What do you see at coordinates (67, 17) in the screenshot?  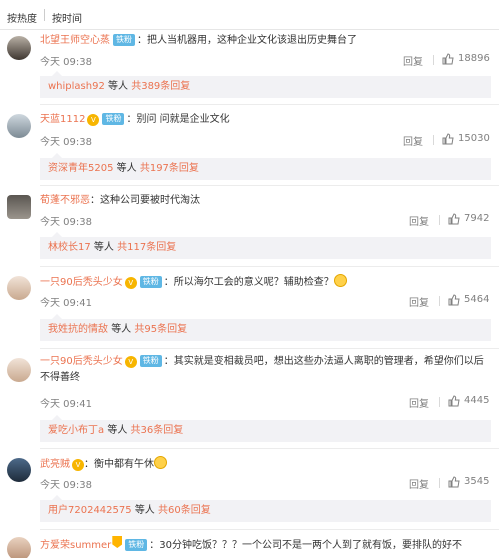 I see `sort-by-time-tab: 按时间` at bounding box center [67, 17].